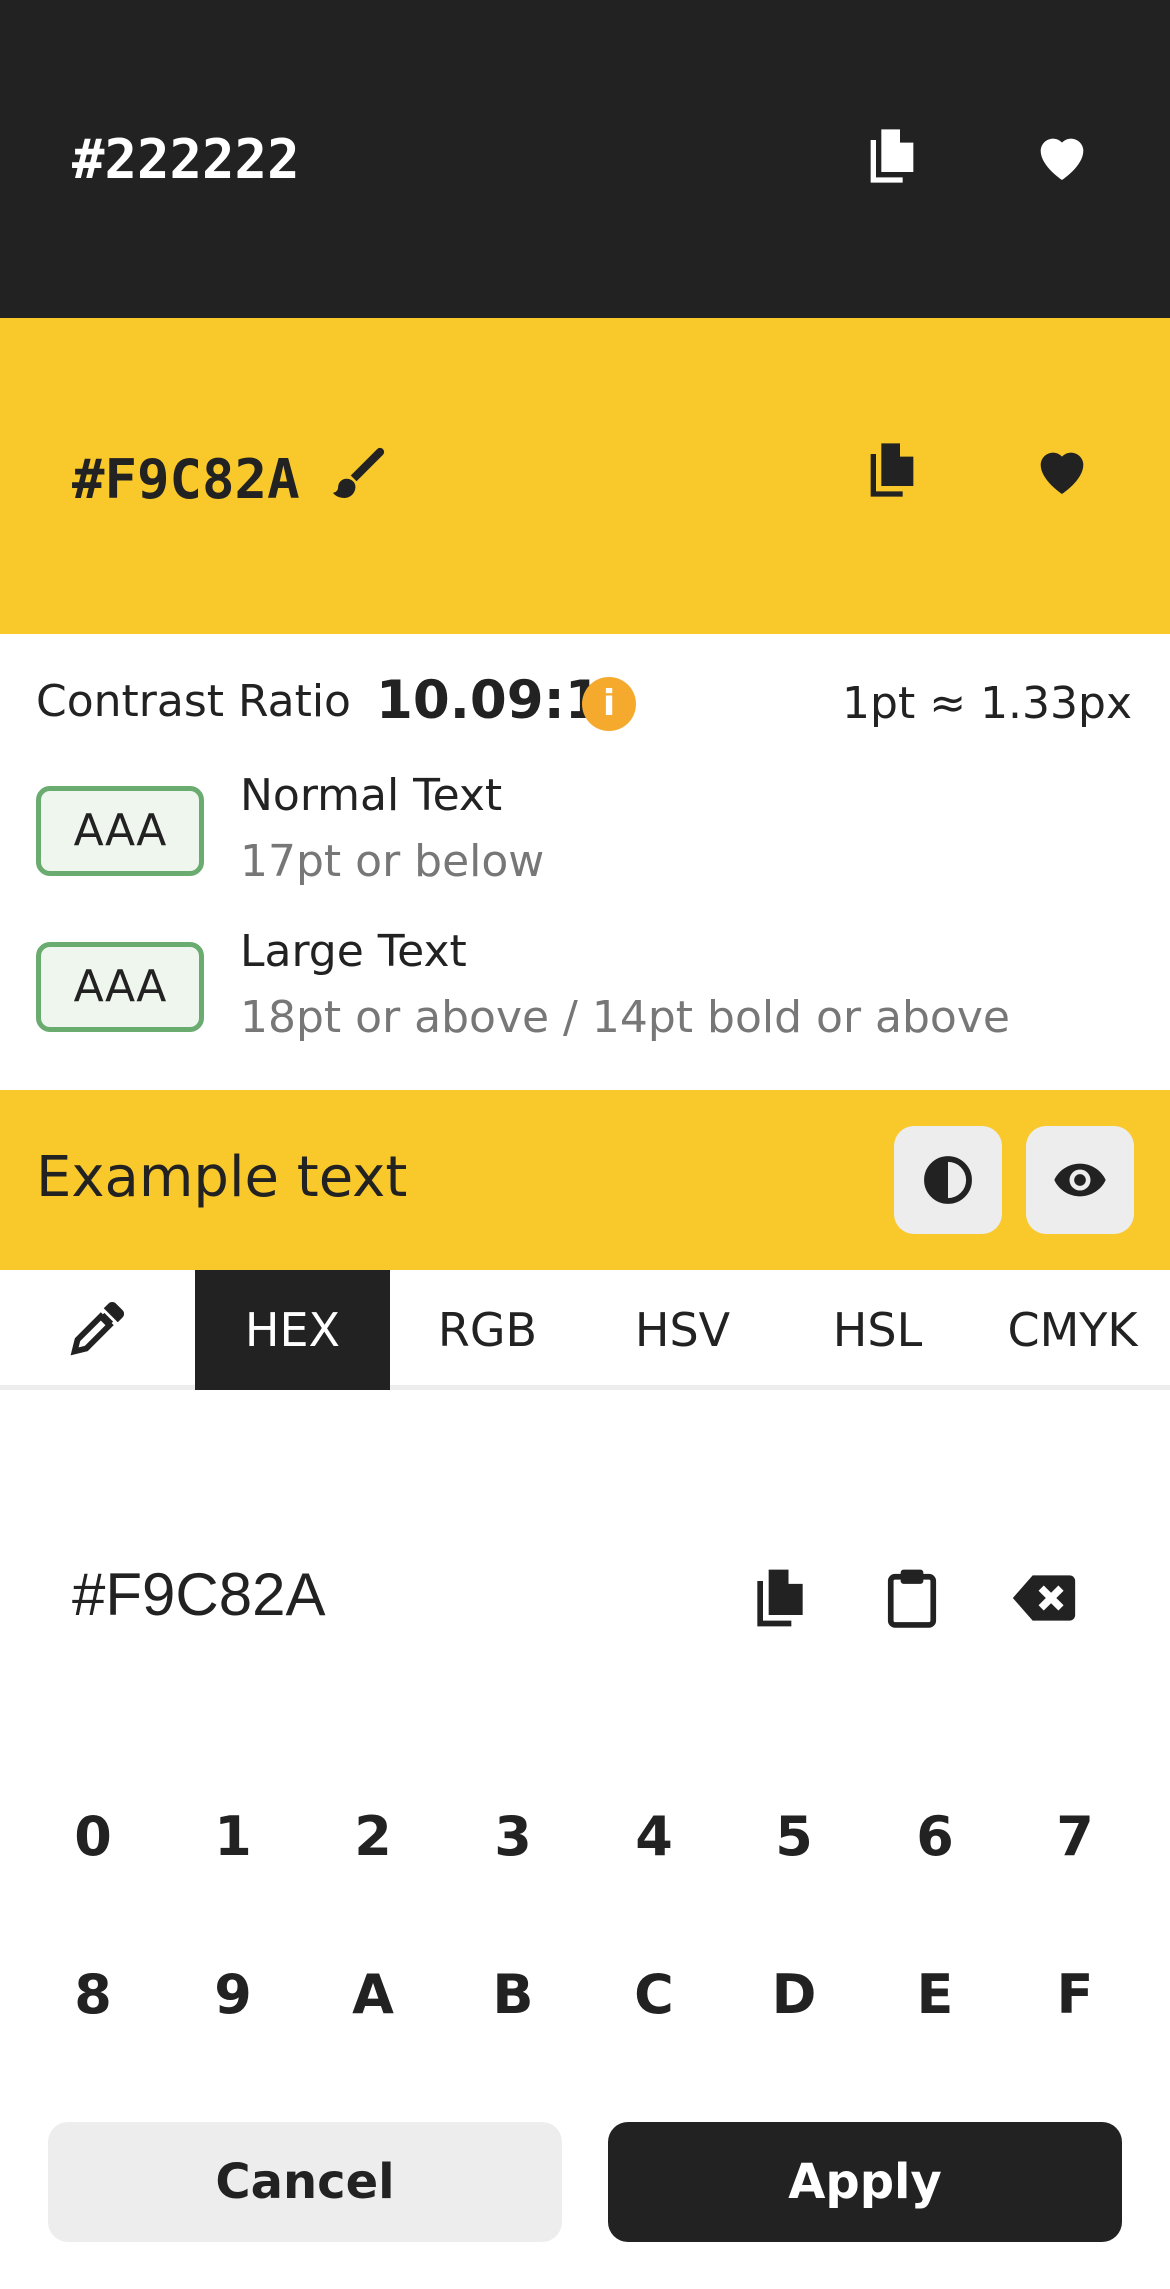 The image size is (1170, 2289). What do you see at coordinates (948, 1180) in the screenshot?
I see `contrast-icon` at bounding box center [948, 1180].